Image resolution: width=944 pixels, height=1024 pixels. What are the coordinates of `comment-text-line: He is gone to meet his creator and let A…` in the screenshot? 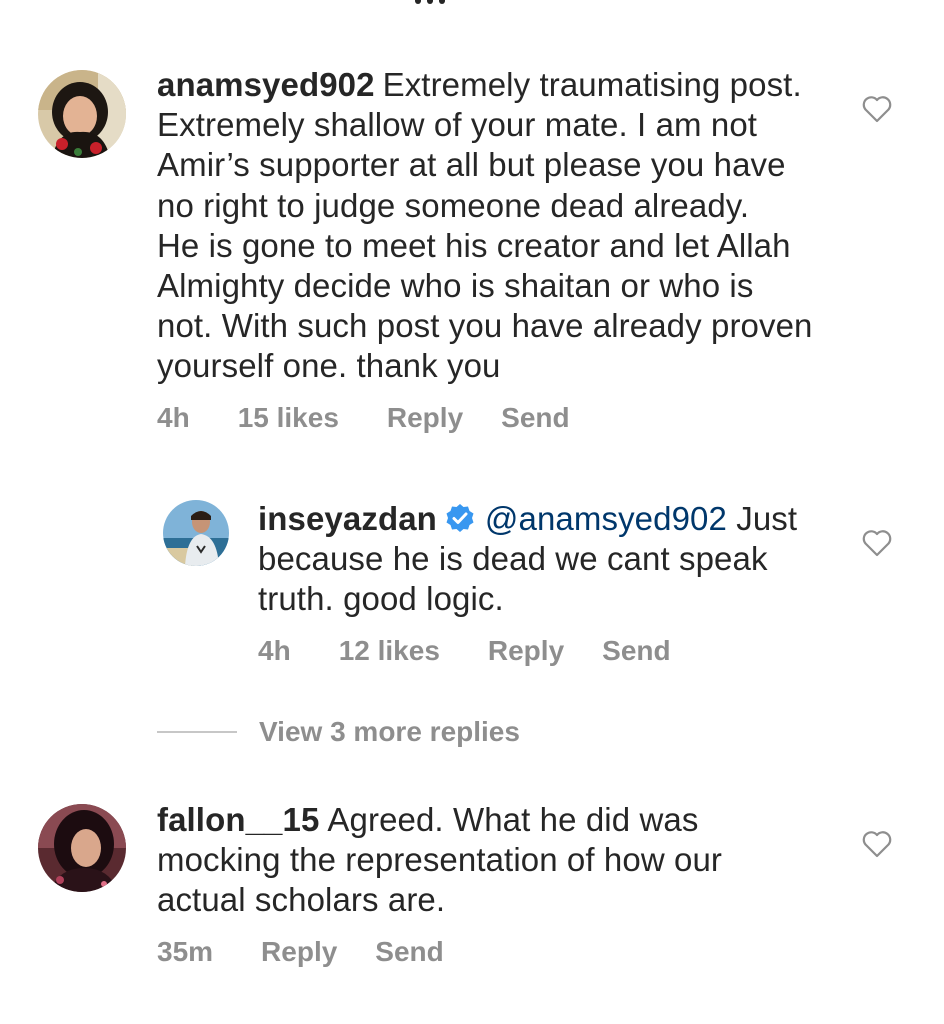 It's located at (474, 245).